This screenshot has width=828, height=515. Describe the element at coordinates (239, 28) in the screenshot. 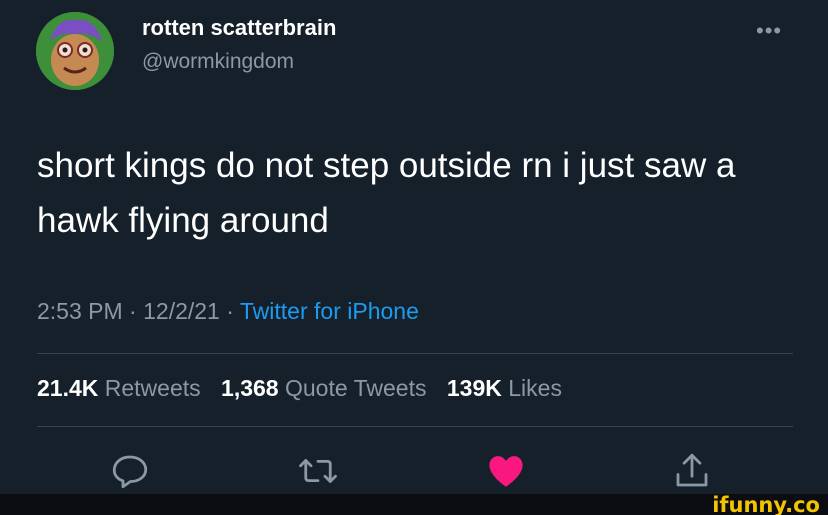

I see `display-name: rotten scatterbrain` at that location.